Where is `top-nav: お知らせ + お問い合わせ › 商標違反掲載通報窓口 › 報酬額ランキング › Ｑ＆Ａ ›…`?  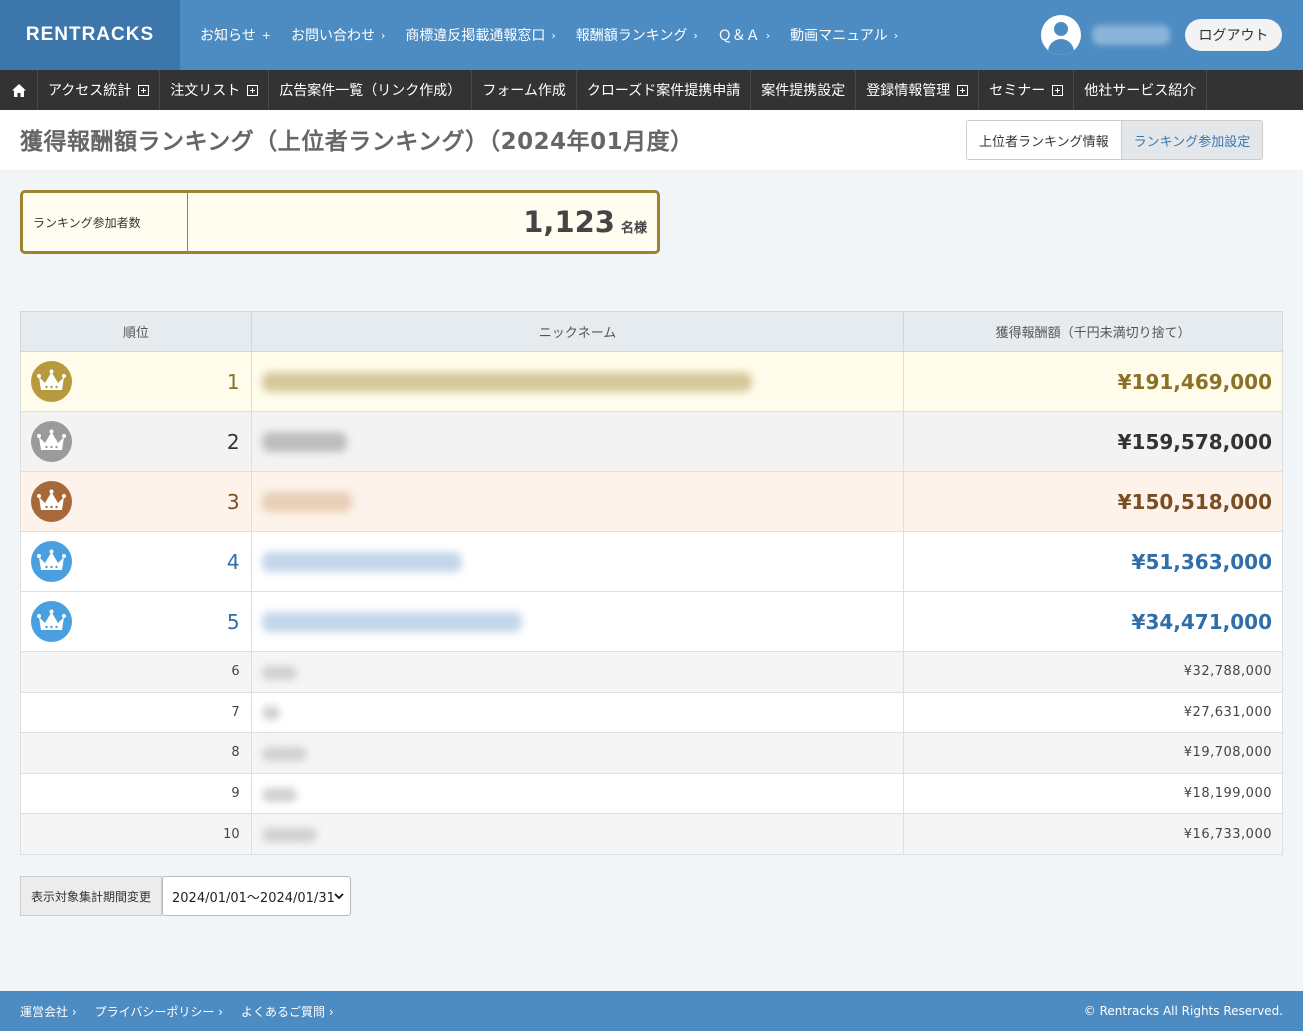
top-nav: お知らせ + お問い合わせ › 商標違反掲載通報窓口 › 報酬額ランキング › Ｑ＆Ａ ›… is located at coordinates (559, 35).